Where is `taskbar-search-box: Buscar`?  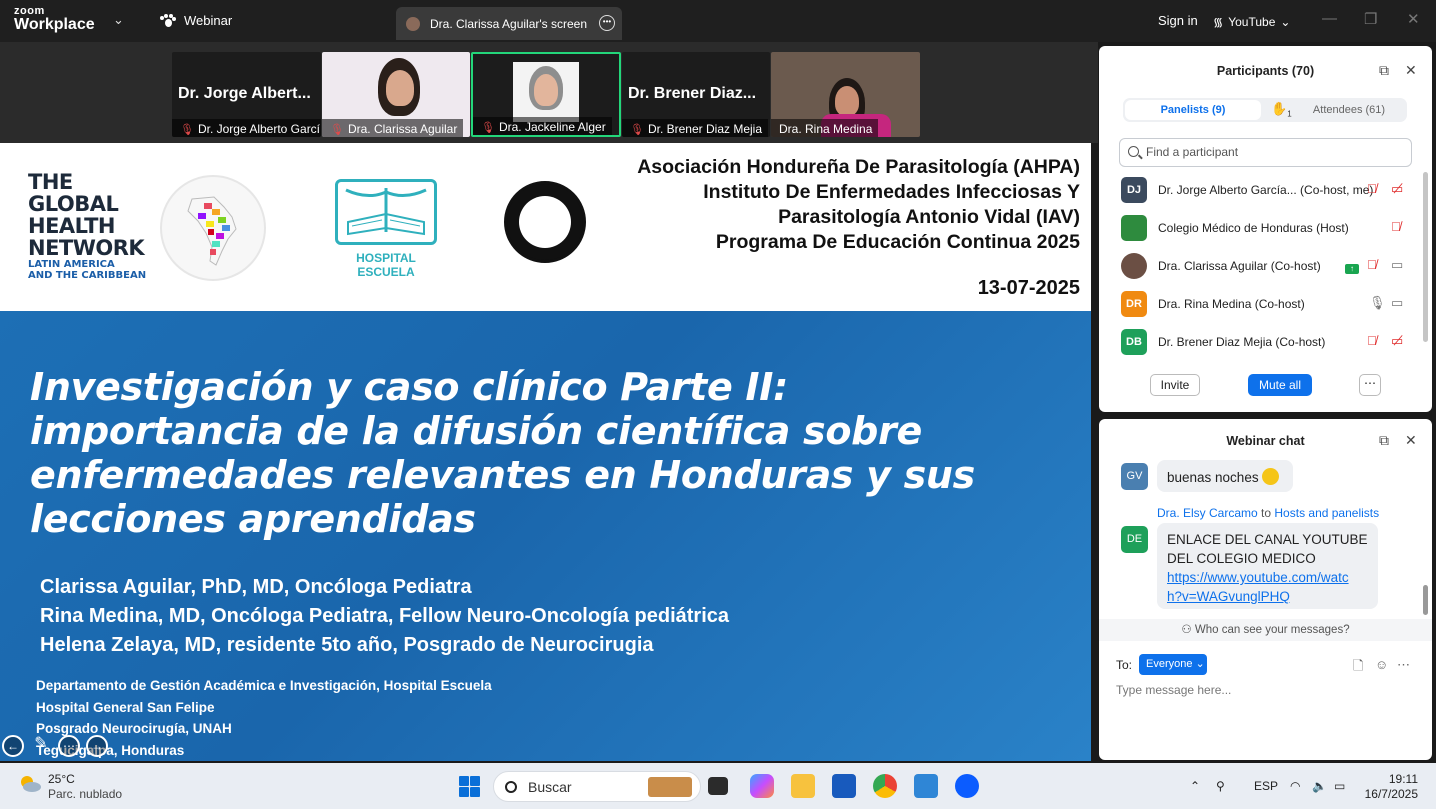 taskbar-search-box: Buscar is located at coordinates (597, 786).